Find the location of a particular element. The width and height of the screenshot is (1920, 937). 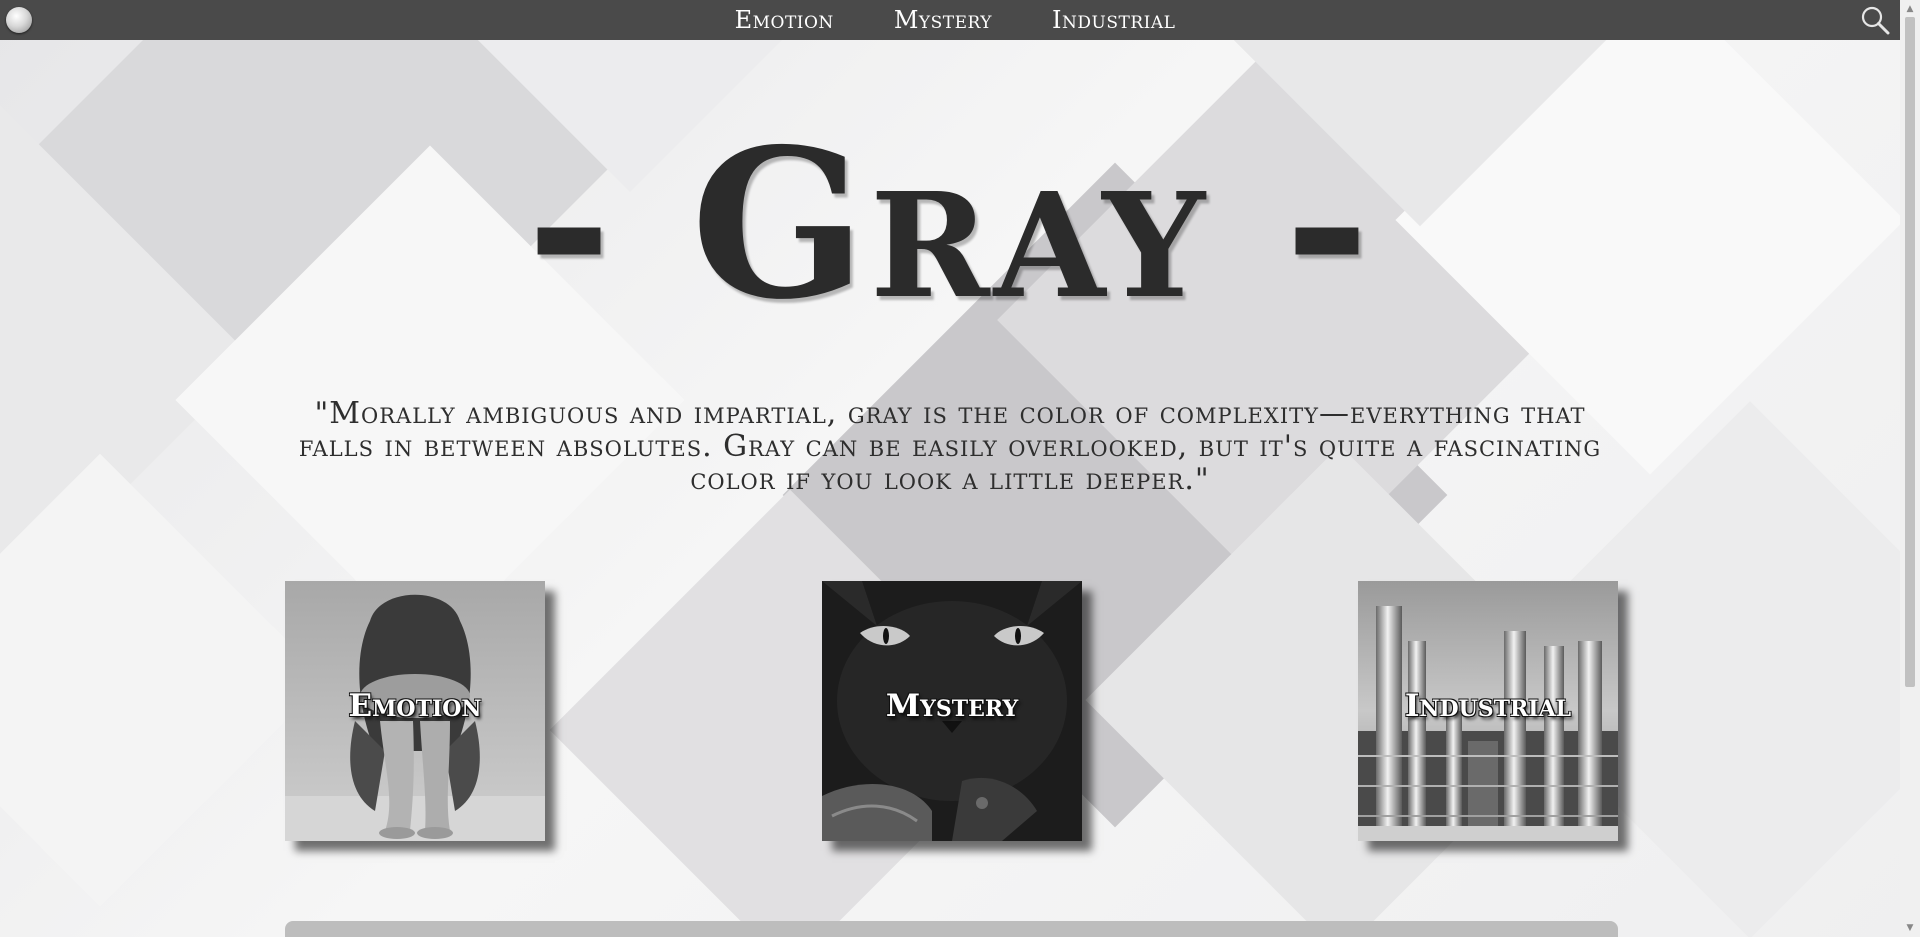

tile-industrial: Industrial is located at coordinates (1488, 711).